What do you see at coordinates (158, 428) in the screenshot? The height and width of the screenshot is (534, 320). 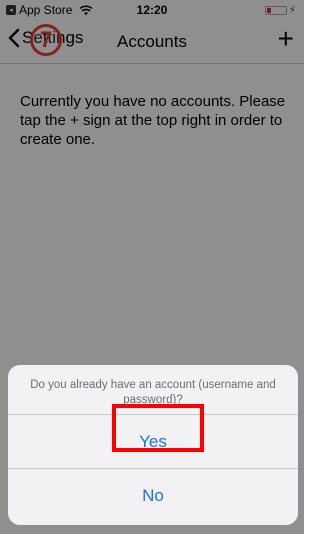 I see `yes-highlight-box` at bounding box center [158, 428].